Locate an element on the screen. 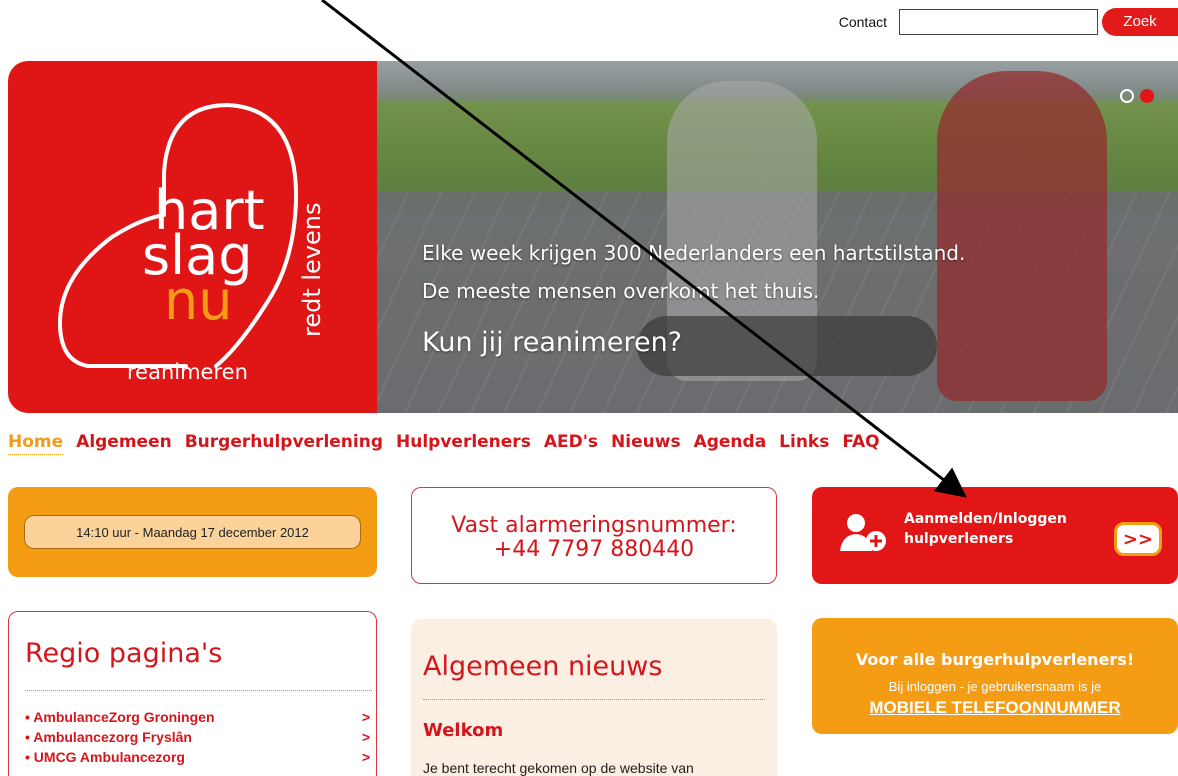  nav-item-aeds: AED's is located at coordinates (571, 443).